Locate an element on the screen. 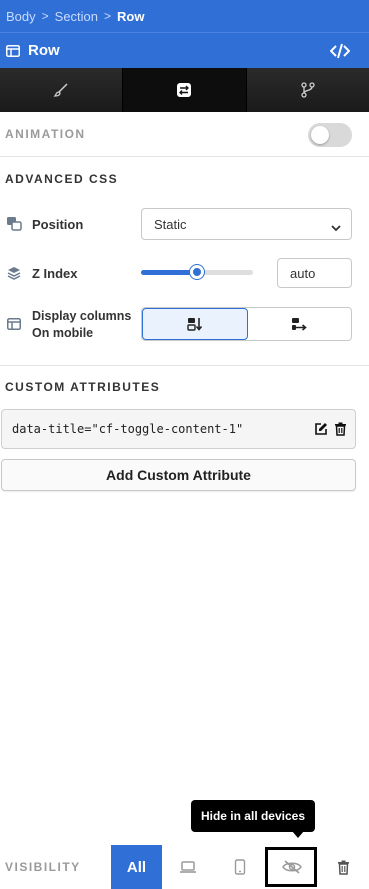 The width and height of the screenshot is (369, 889). tab-style is located at coordinates (62, 90).